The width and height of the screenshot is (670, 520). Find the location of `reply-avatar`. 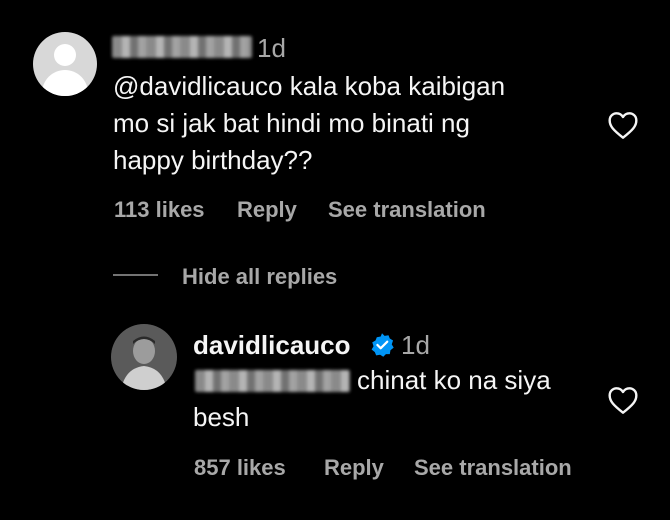

reply-avatar is located at coordinates (144, 357).